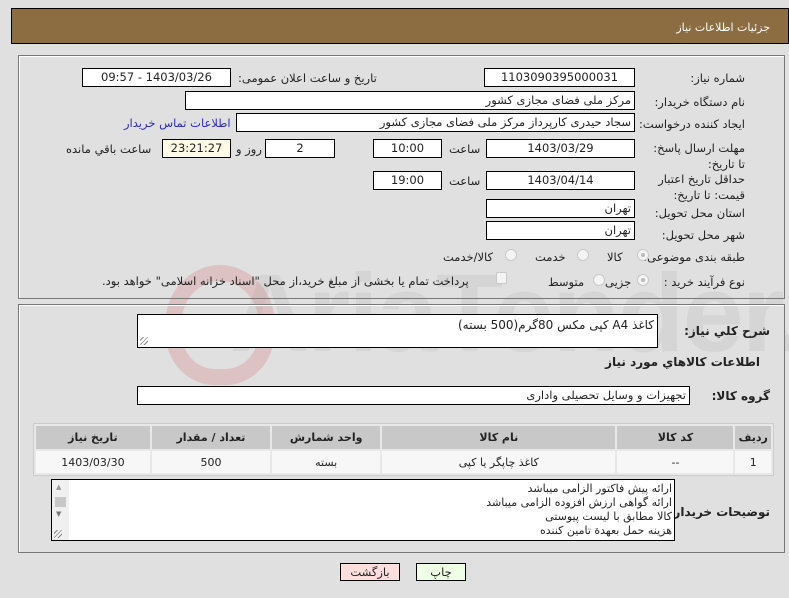 Image resolution: width=789 pixels, height=598 pixels. Describe the element at coordinates (211, 437) in the screenshot. I see `col-qty: تعداد / مقدار` at that location.